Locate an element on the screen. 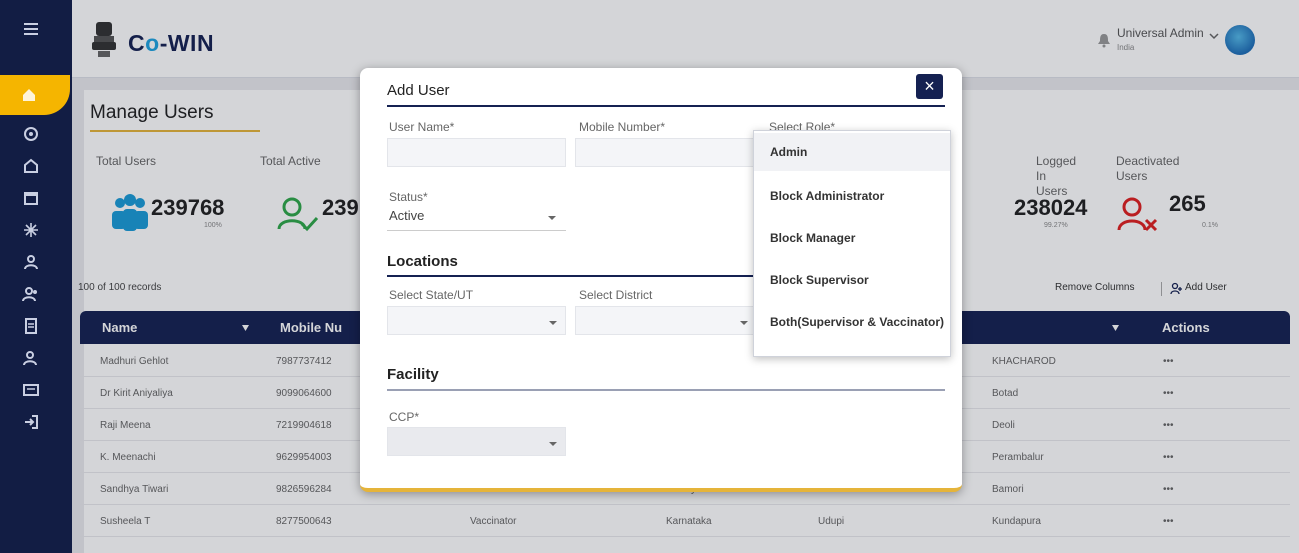 The image size is (1299, 553). nav-reports-icon is located at coordinates (31, 326).